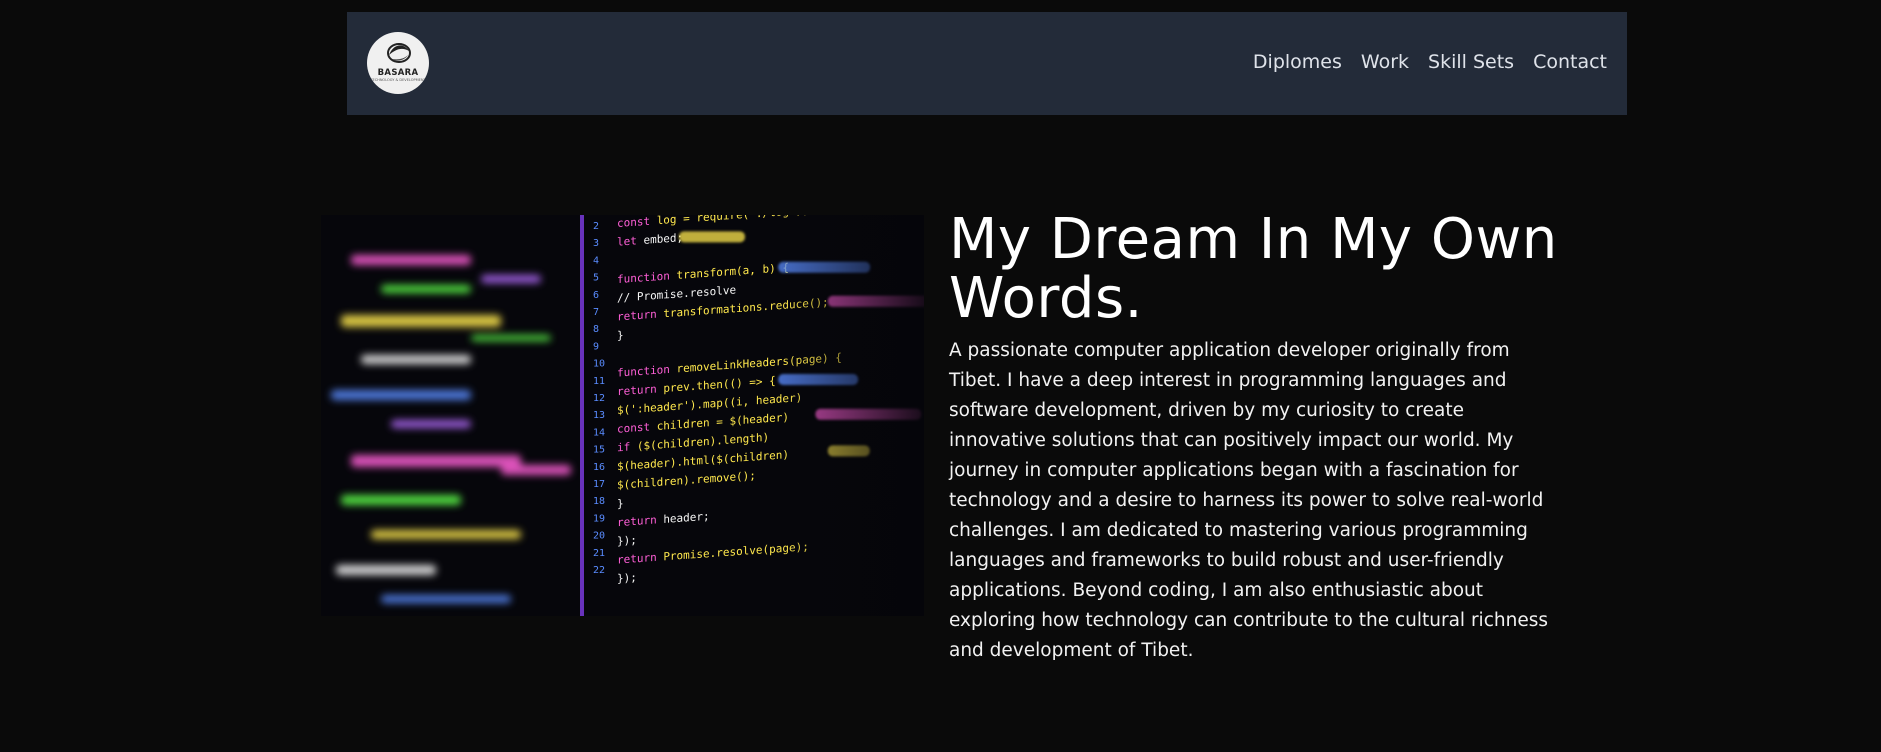  What do you see at coordinates (599, 450) in the screenshot?
I see `code-line-number: 15` at bounding box center [599, 450].